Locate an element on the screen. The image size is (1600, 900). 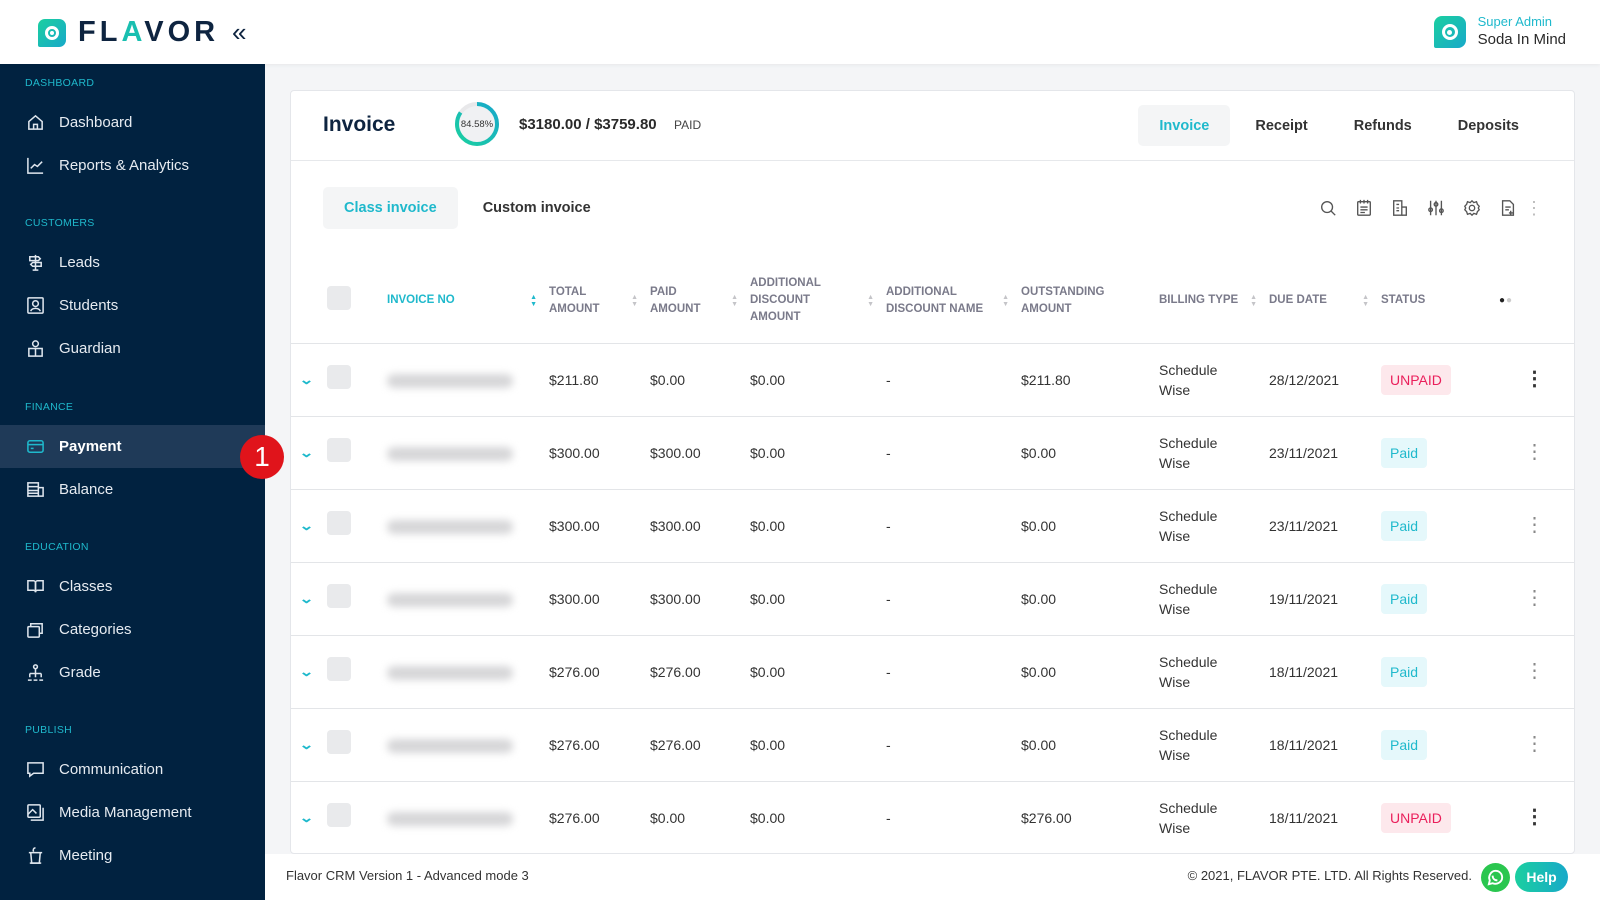
sidebar-item-payment: Payment is located at coordinates (132, 446).